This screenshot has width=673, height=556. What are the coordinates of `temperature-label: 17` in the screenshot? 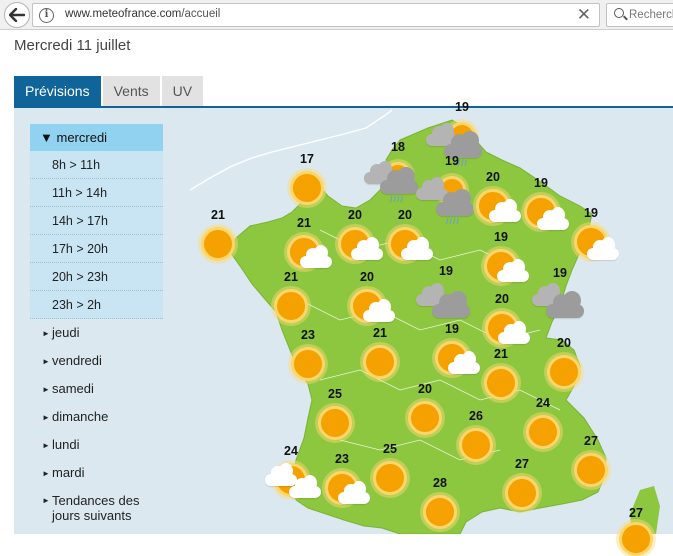 It's located at (307, 159).